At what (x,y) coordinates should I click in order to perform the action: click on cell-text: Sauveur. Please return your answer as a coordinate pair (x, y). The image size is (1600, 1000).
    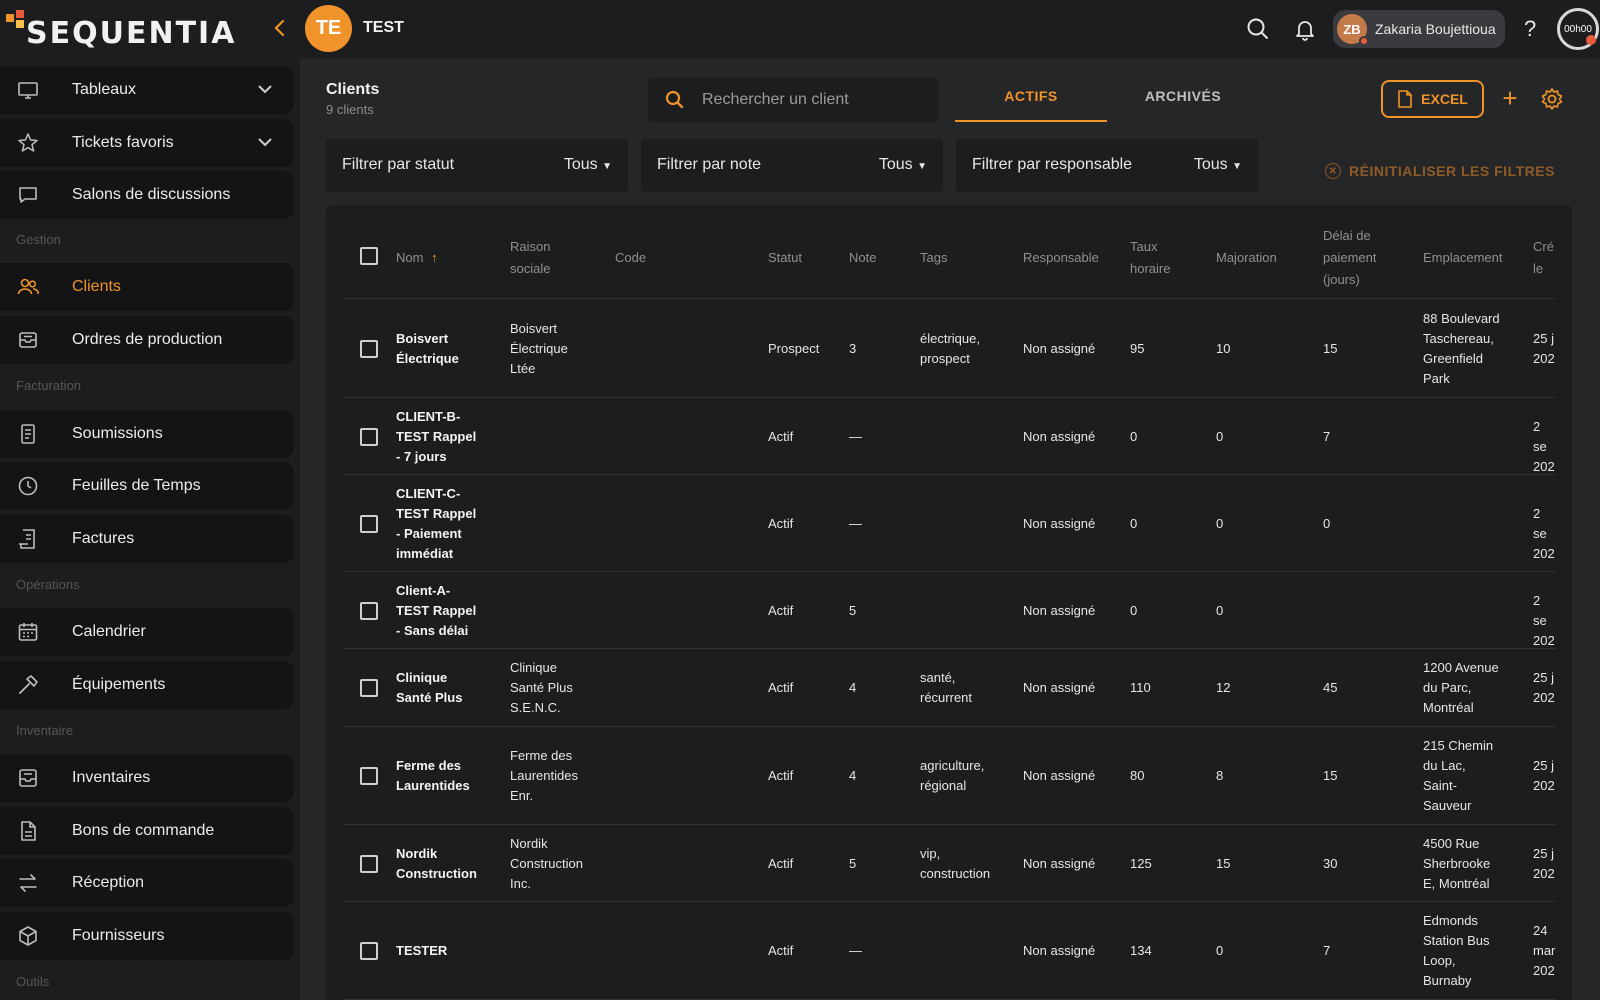
    Looking at the image, I should click on (1447, 805).